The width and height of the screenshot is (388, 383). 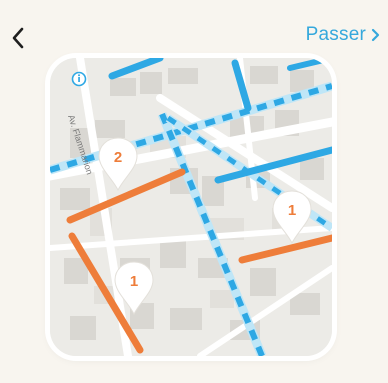 I want to click on skip-button: Passer, so click(x=343, y=35).